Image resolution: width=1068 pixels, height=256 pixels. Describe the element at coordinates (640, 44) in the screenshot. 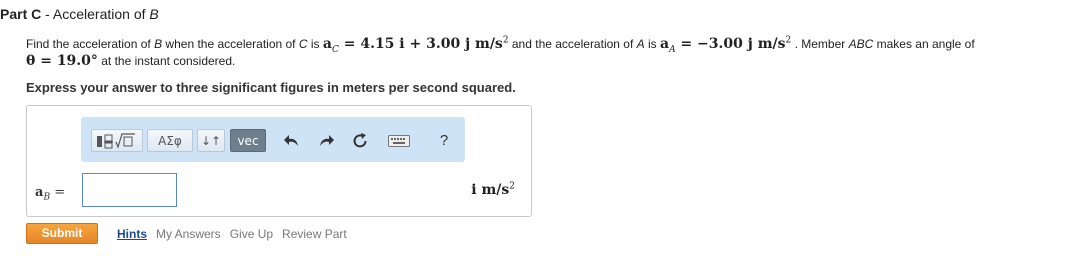

I see `q-var-a: A` at that location.